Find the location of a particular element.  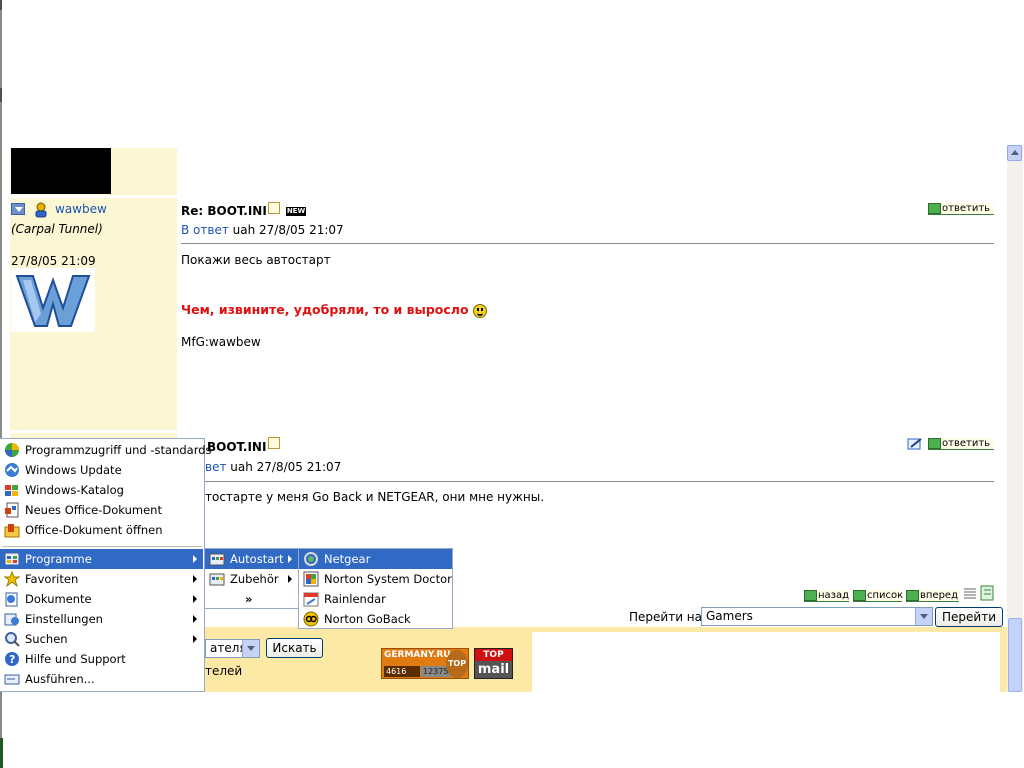

start-item-documents: Dokumente is located at coordinates (101, 599).